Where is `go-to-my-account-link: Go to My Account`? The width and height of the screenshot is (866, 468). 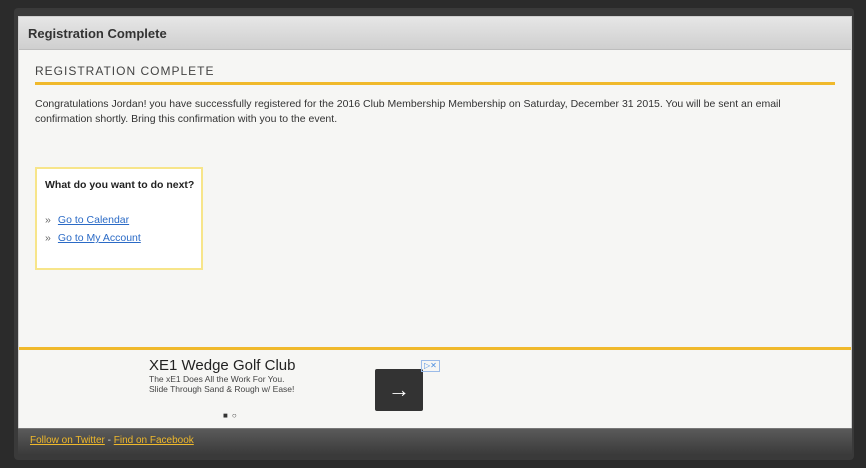 go-to-my-account-link: Go to My Account is located at coordinates (99, 238).